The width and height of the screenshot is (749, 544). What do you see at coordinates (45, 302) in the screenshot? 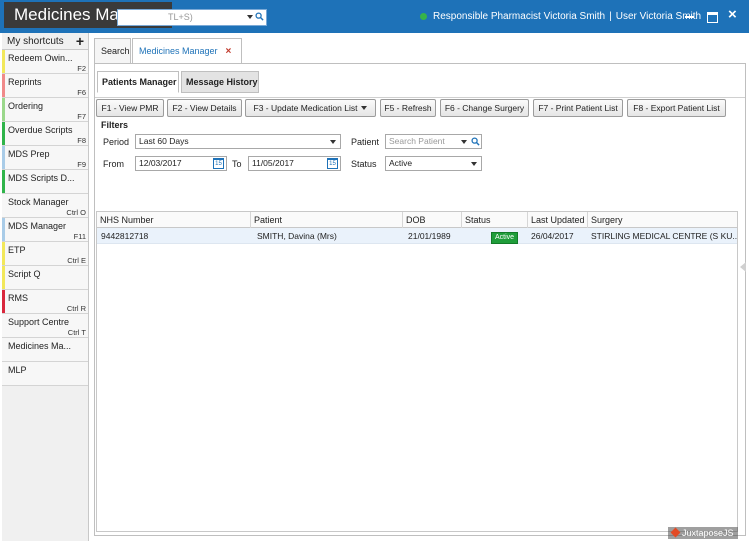
I see `sidebar-item: RMS Ctrl R` at bounding box center [45, 302].